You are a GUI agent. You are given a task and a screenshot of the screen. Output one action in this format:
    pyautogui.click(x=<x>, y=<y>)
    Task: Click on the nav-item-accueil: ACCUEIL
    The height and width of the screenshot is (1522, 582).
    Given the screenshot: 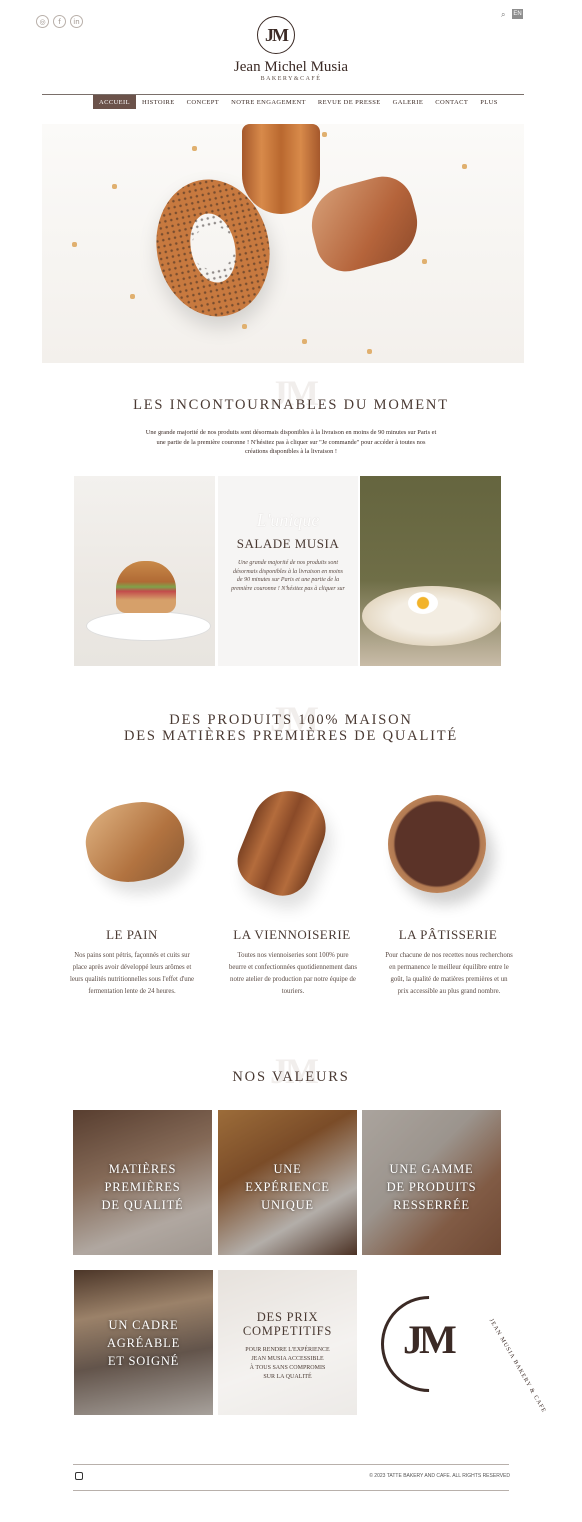 What is the action you would take?
    pyautogui.click(x=114, y=102)
    